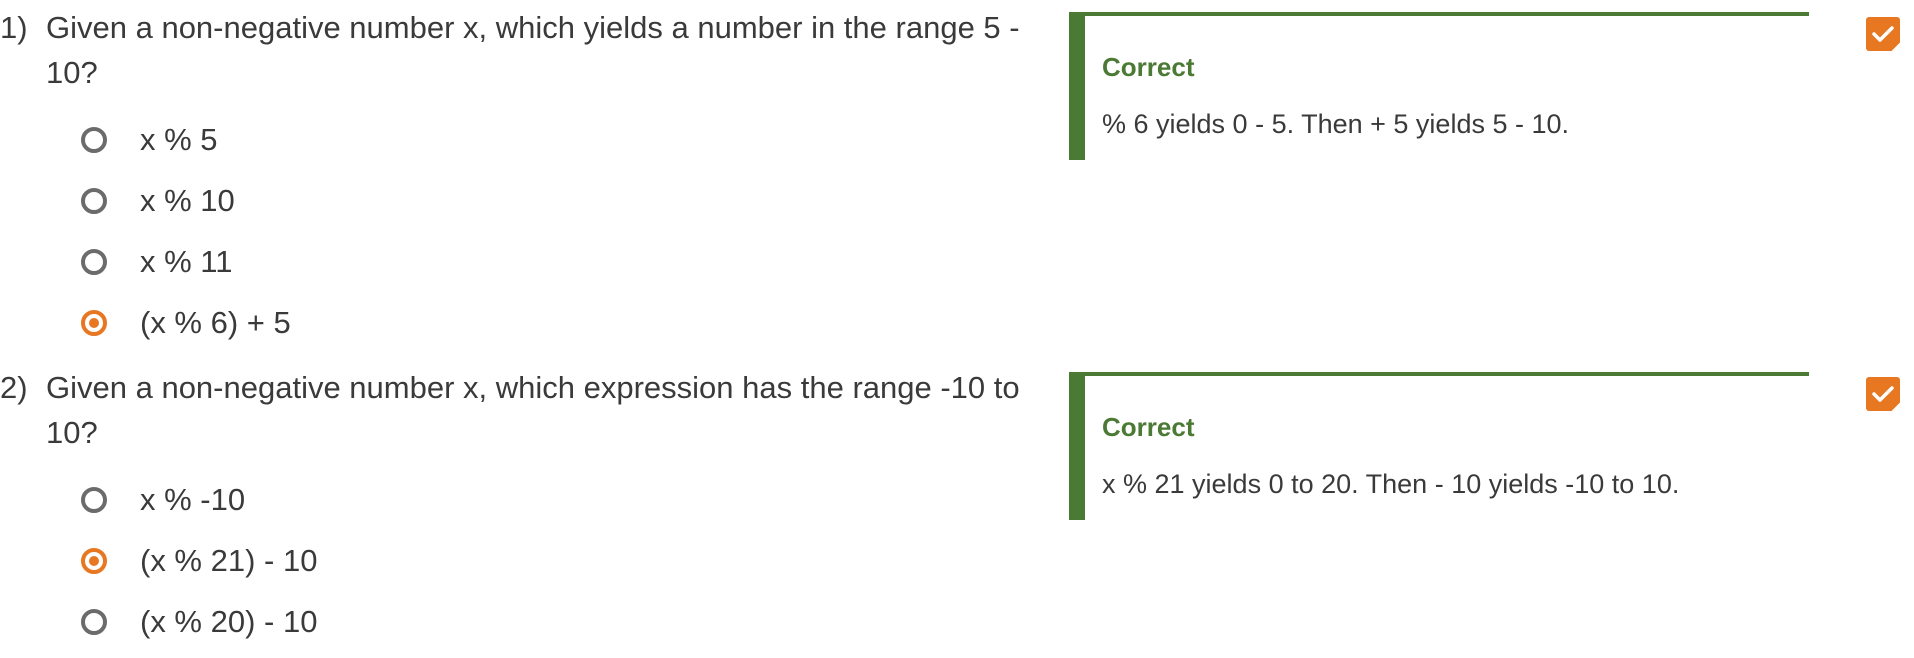 Image resolution: width=1914 pixels, height=658 pixels. I want to click on choice-option: x % 5, so click(520, 139).